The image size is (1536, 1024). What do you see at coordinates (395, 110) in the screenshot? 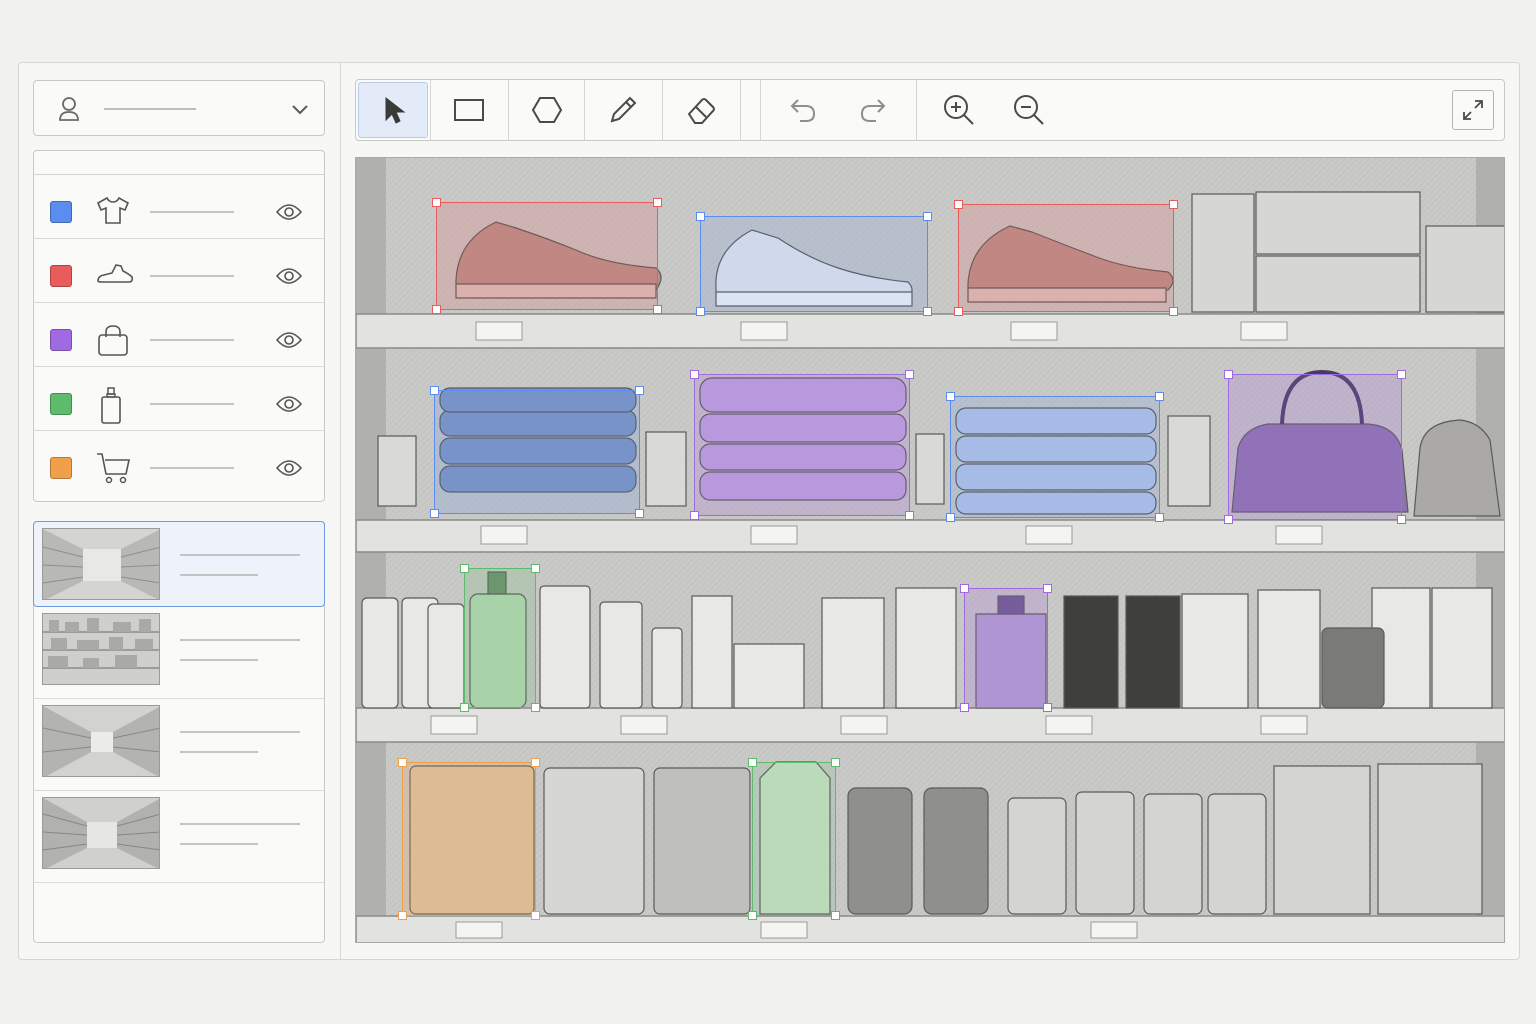
I see `cursor-arrow-icon` at bounding box center [395, 110].